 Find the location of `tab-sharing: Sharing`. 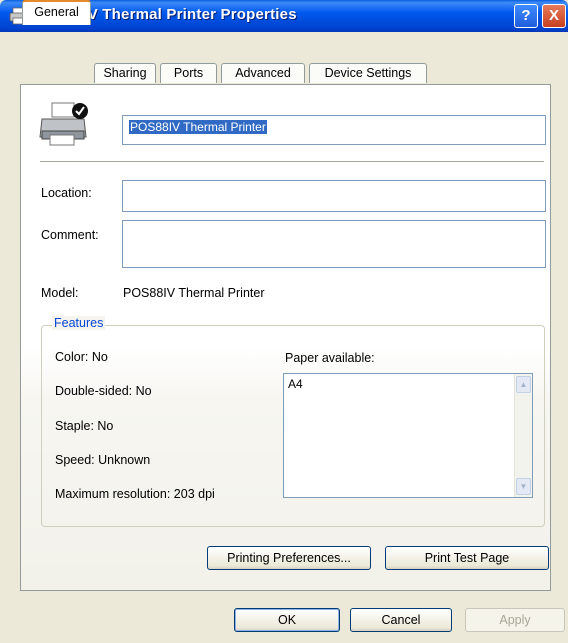

tab-sharing: Sharing is located at coordinates (125, 73).